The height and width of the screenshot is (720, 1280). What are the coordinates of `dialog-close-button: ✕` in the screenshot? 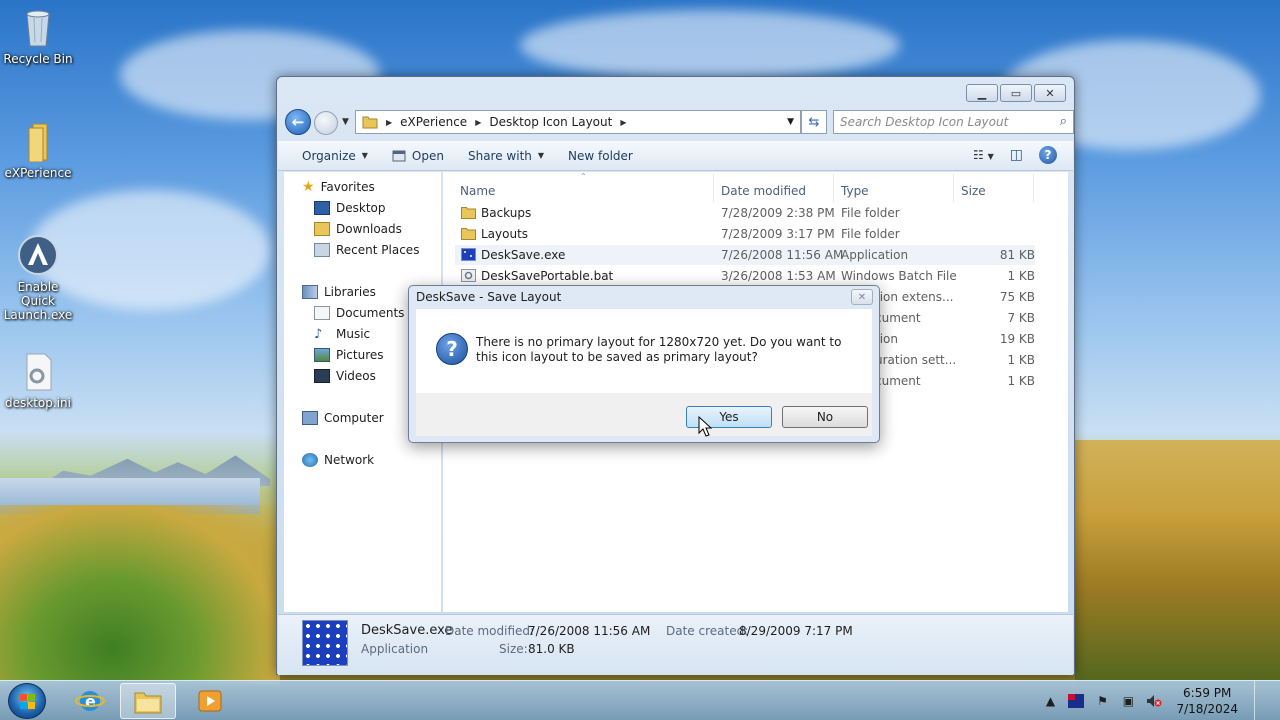 It's located at (862, 297).